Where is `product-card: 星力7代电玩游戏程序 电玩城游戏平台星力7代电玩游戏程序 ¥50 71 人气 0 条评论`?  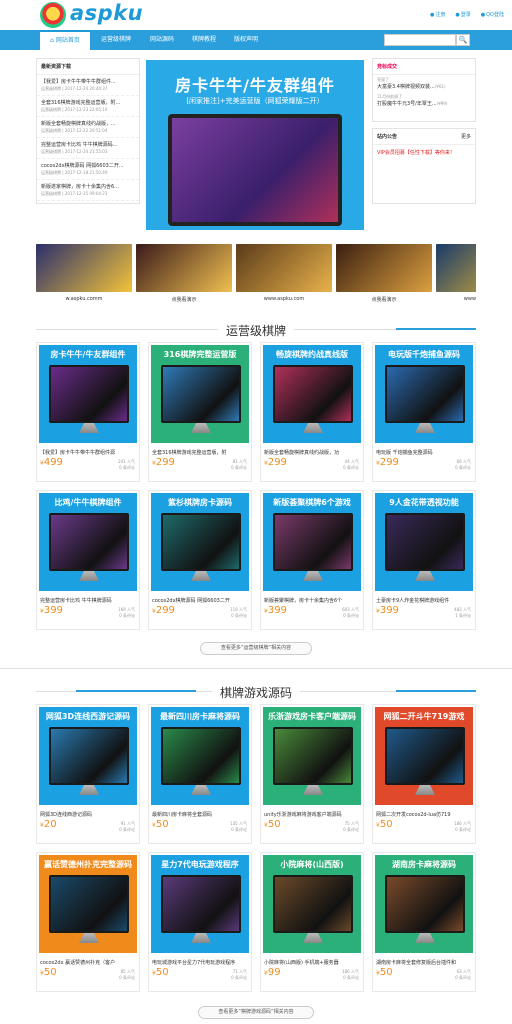 product-card: 星力7代电玩游戏程序 电玩城游戏平台星力7代电玩游戏程序 ¥50 71 人气 0 条评论 is located at coordinates (200, 922).